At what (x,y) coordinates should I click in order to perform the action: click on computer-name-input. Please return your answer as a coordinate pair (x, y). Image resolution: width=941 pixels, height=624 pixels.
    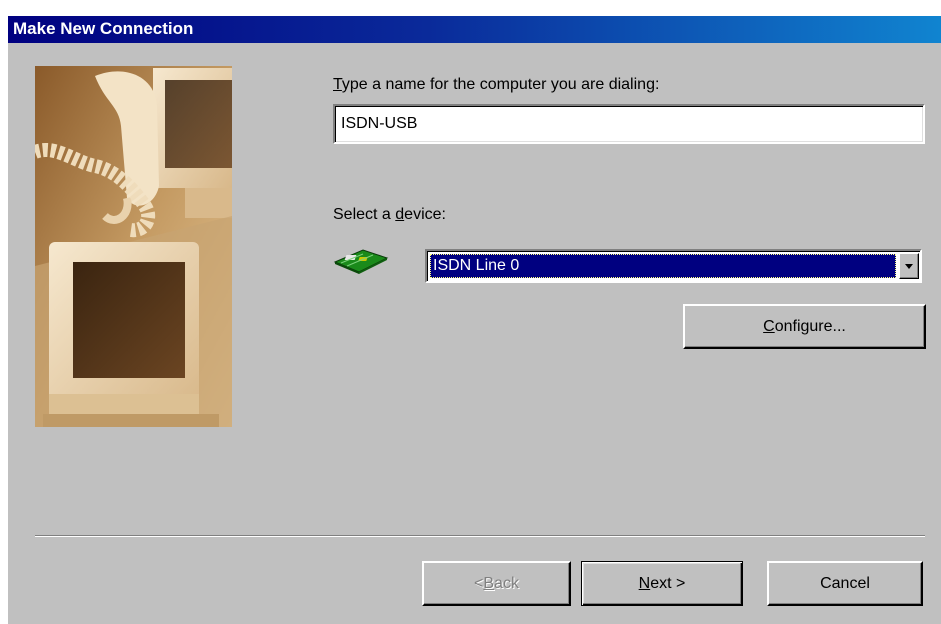
    Looking at the image, I should click on (629, 124).